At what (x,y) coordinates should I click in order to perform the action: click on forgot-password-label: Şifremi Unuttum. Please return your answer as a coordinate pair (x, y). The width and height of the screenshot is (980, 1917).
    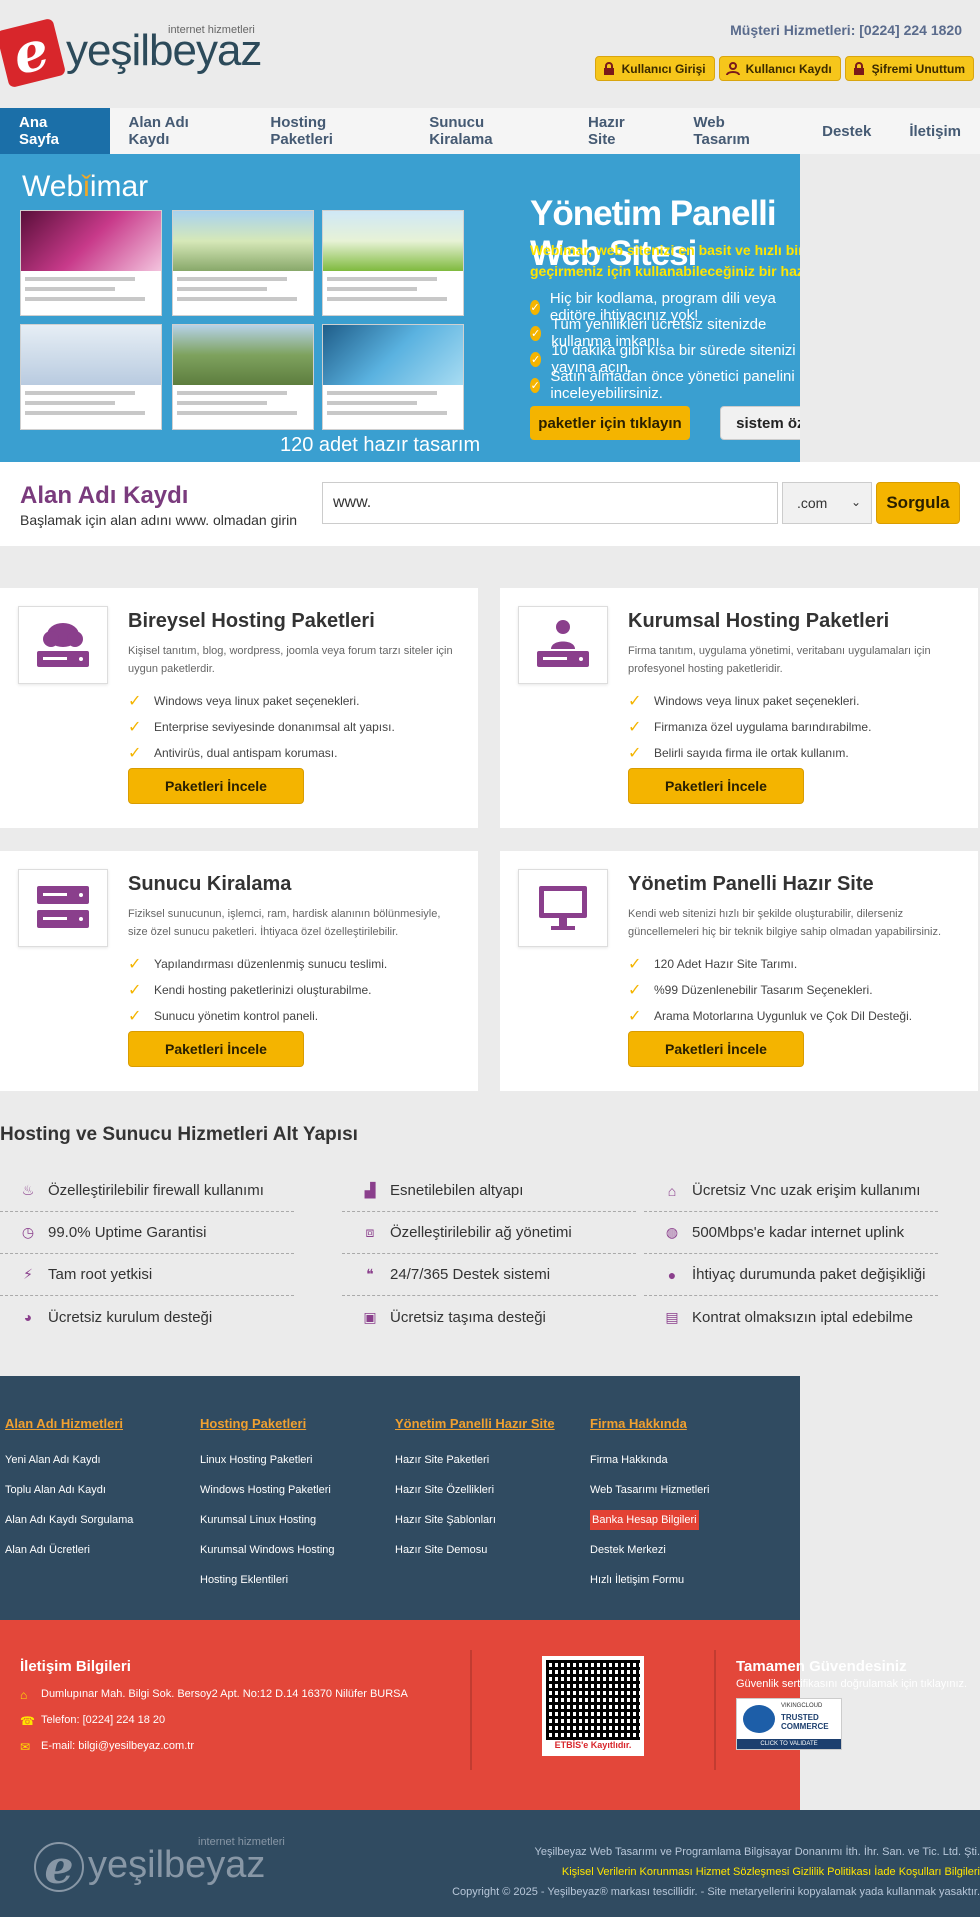
    Looking at the image, I should click on (918, 68).